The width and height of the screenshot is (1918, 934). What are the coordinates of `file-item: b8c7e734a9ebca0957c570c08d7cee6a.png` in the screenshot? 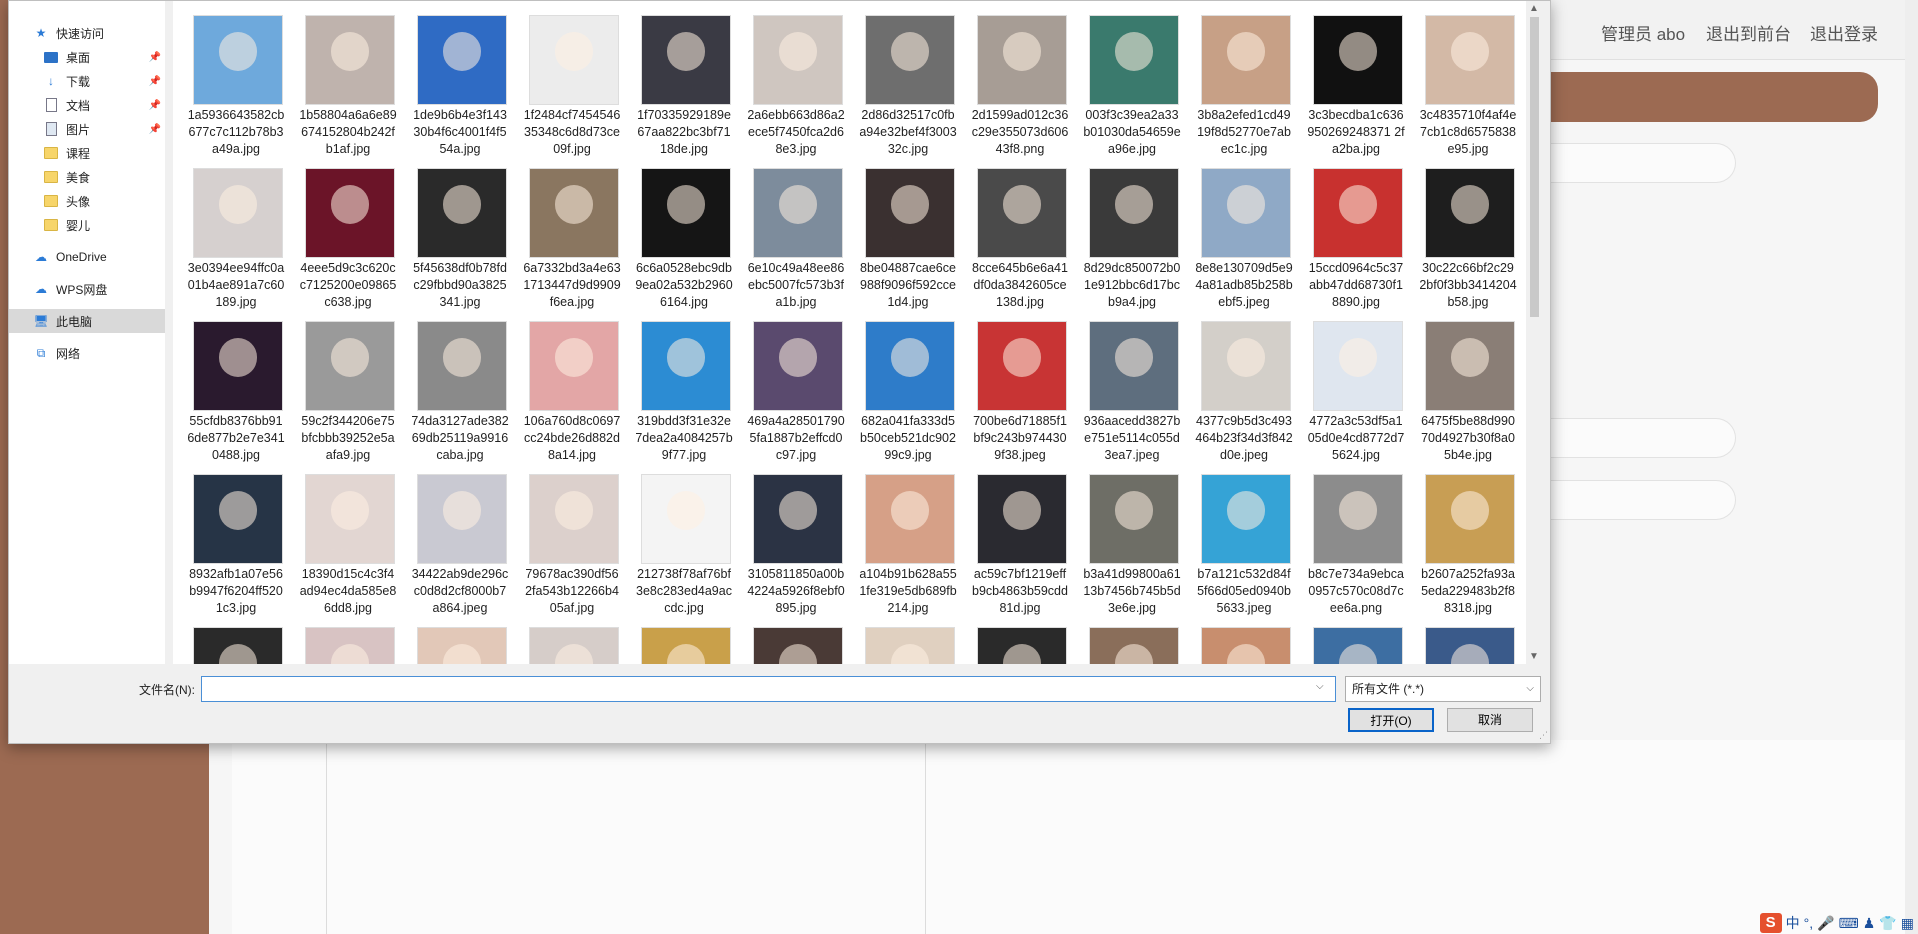 It's located at (1349, 548).